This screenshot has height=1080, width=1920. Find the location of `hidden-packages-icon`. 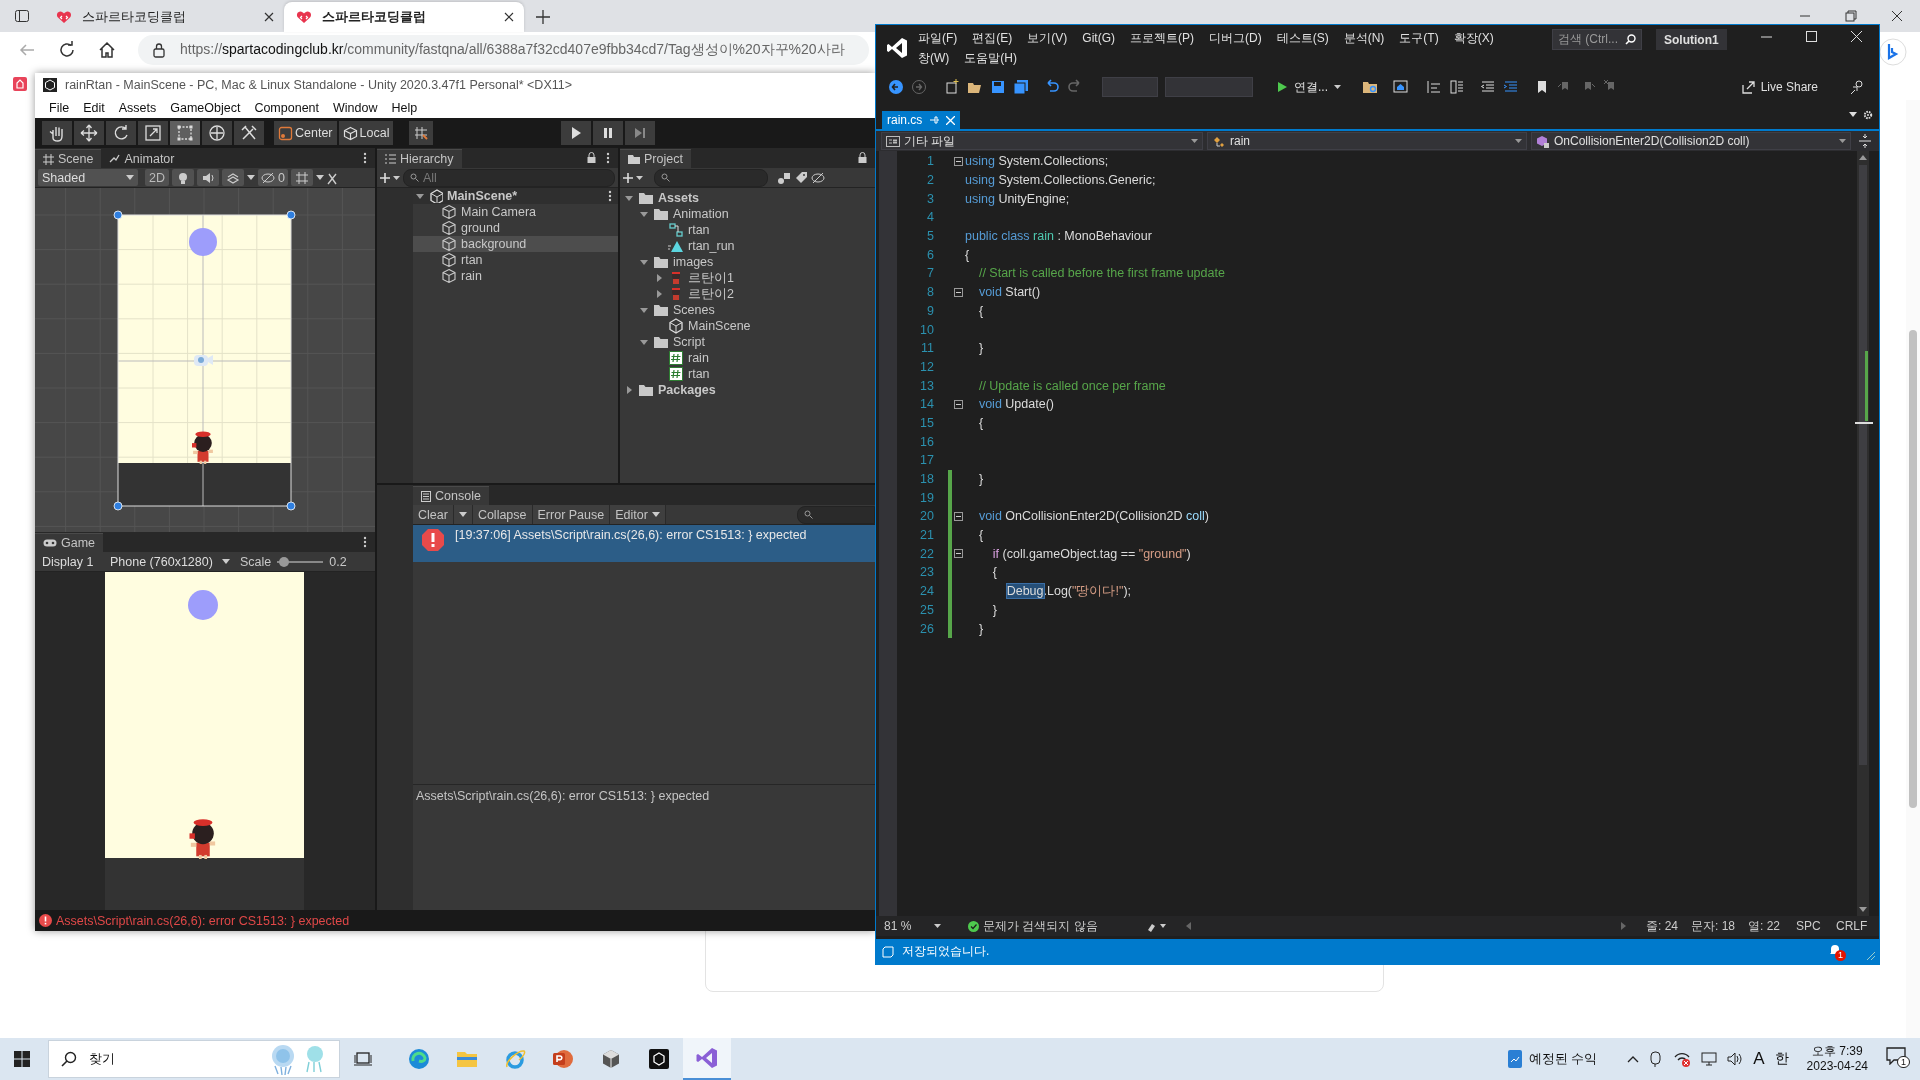

hidden-packages-icon is located at coordinates (818, 177).